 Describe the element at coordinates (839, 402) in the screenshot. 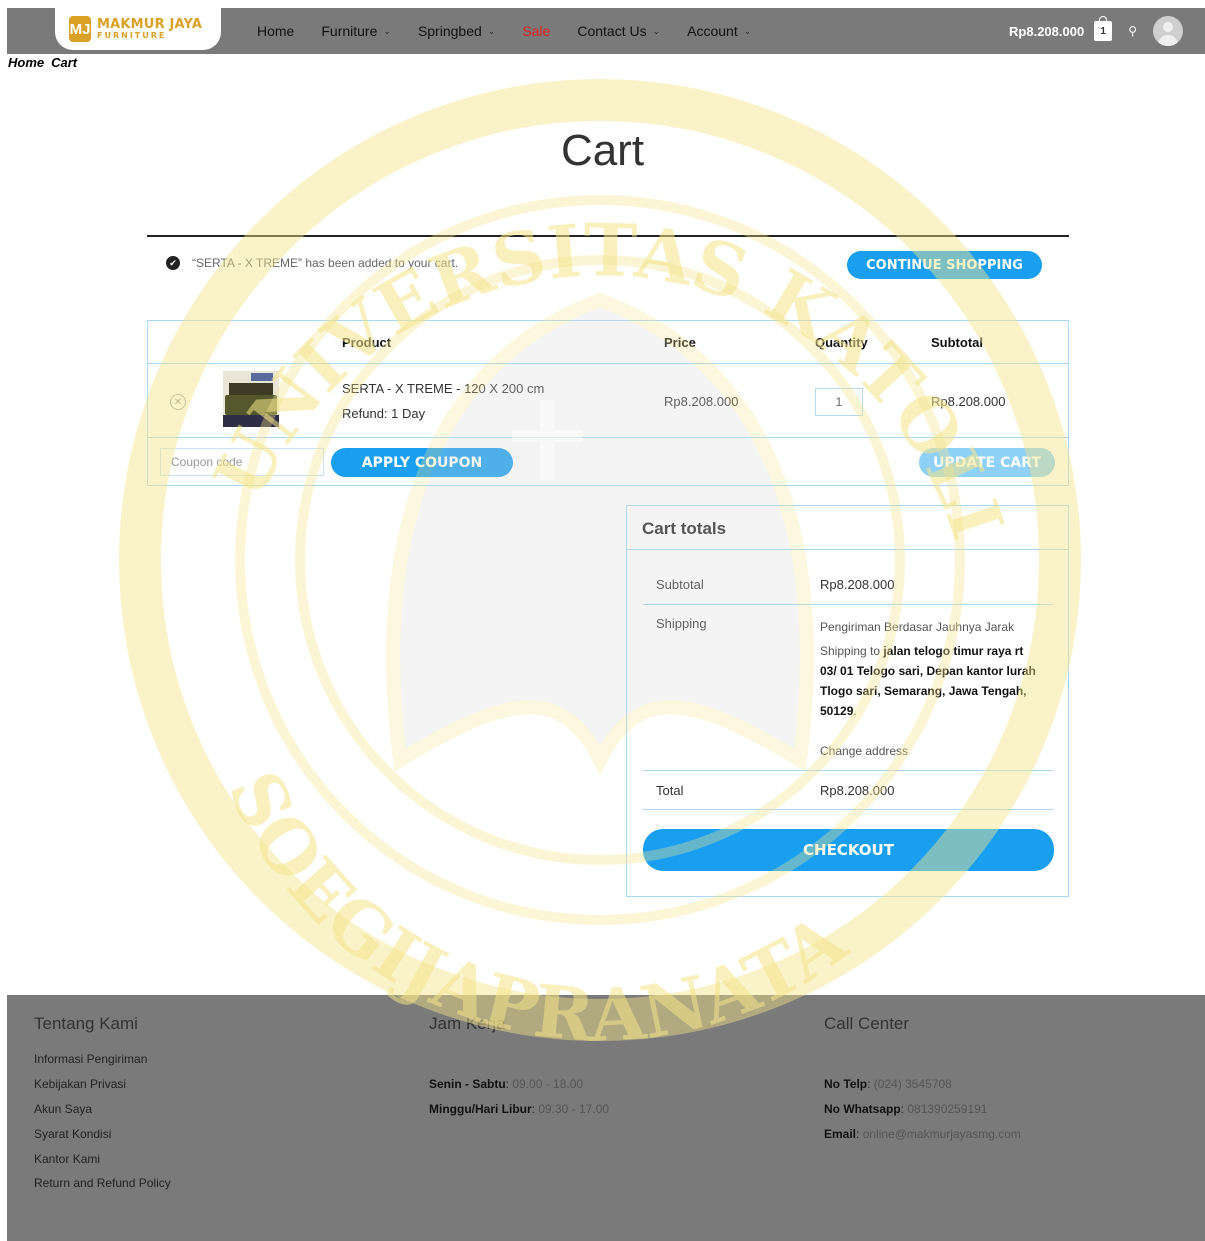

I see `quantity-input: 1` at that location.